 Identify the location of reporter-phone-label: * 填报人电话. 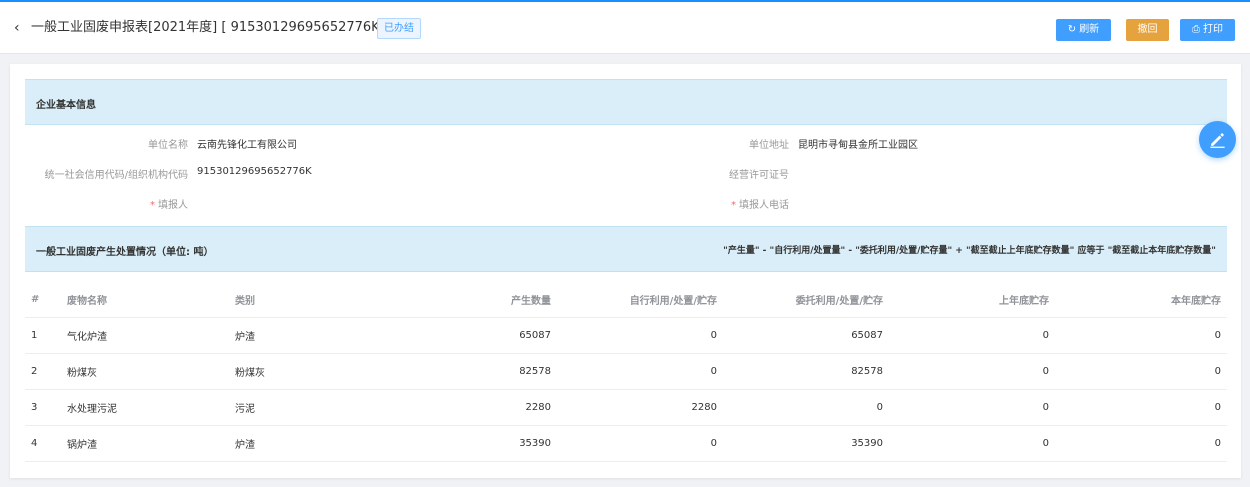
(760, 203).